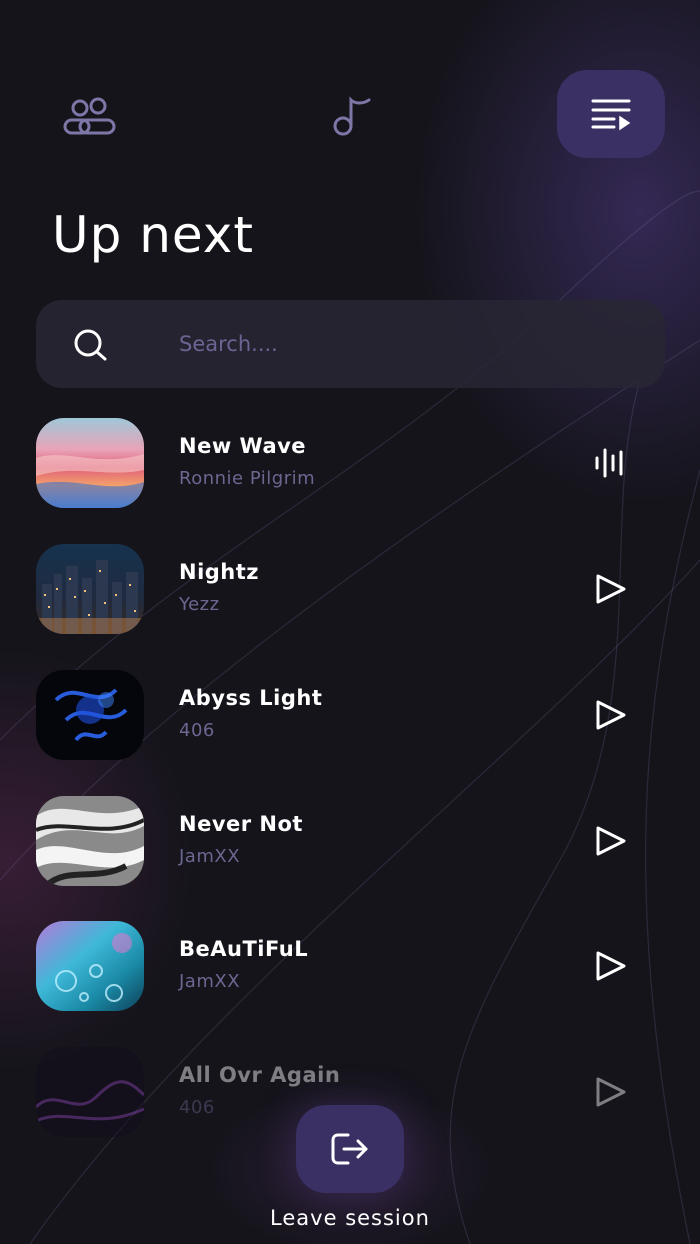 Image resolution: width=700 pixels, height=1244 pixels. I want to click on music-note-icon, so click(352, 116).